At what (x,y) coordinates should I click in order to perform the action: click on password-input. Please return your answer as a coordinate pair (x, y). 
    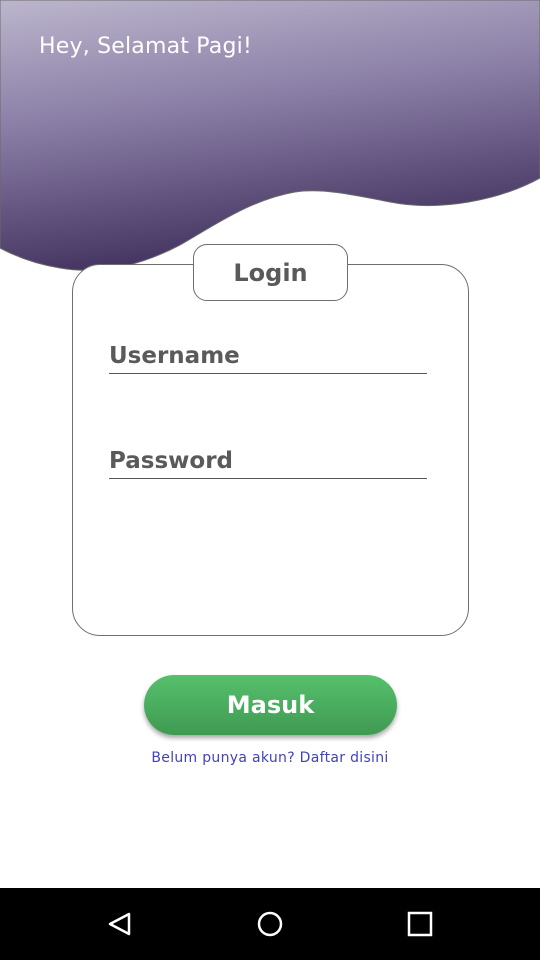
    Looking at the image, I should click on (268, 461).